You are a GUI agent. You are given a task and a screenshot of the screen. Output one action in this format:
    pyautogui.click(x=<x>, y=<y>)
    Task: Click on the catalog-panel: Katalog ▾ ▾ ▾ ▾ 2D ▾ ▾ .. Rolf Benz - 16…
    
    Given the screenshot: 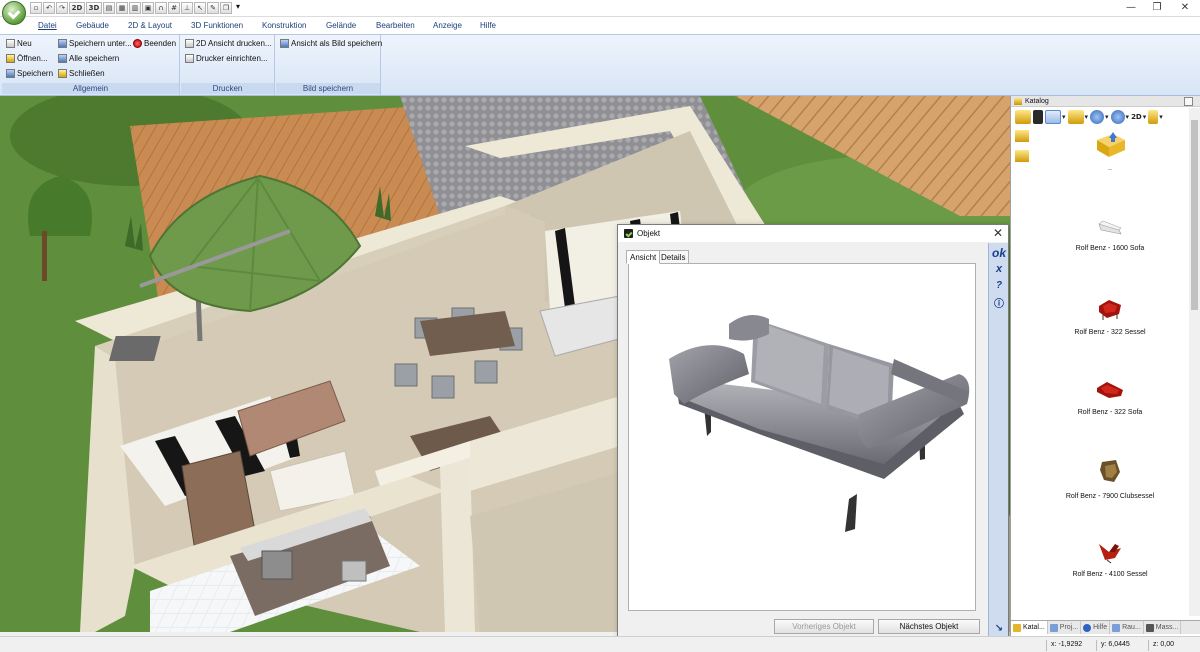 What is the action you would take?
    pyautogui.click(x=1105, y=366)
    